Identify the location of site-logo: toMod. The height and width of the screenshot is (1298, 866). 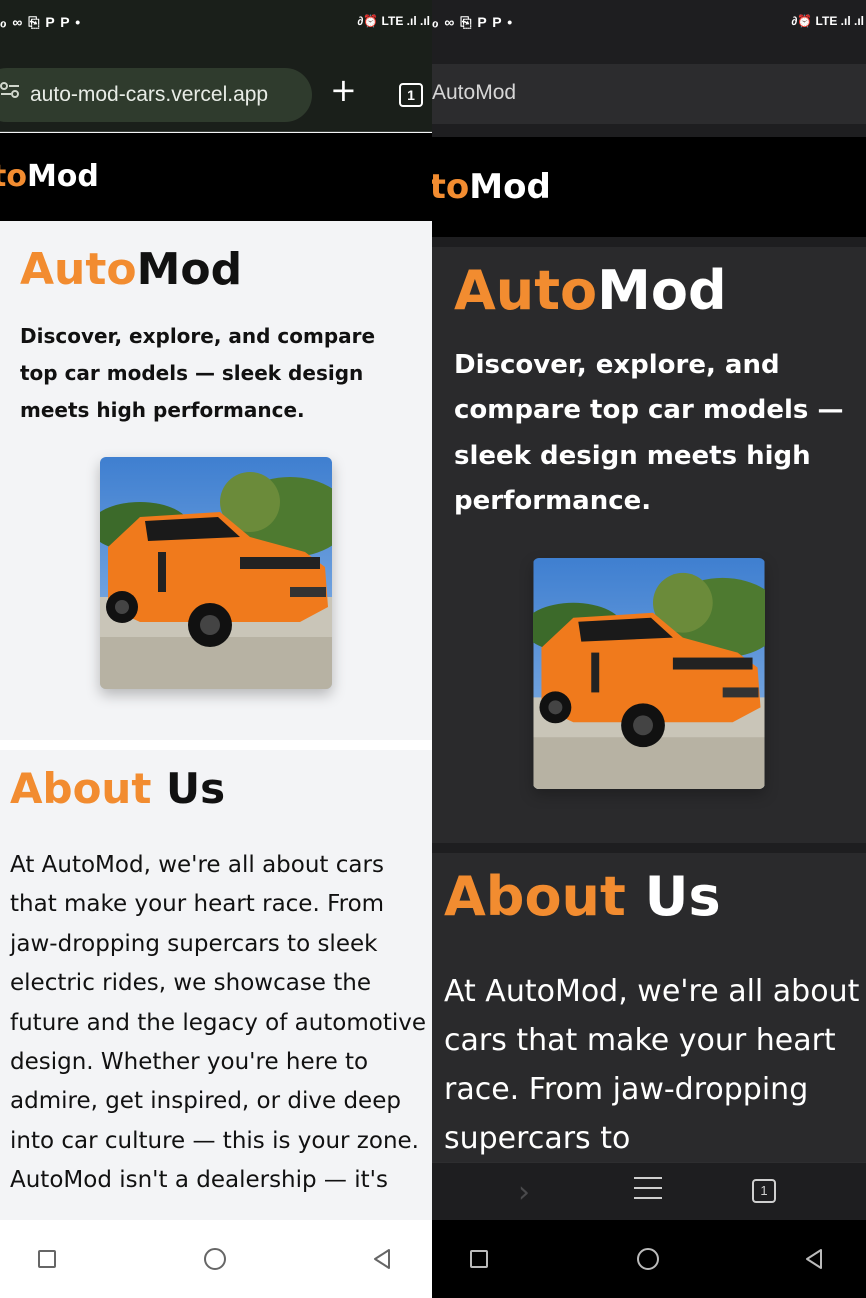
(49, 176).